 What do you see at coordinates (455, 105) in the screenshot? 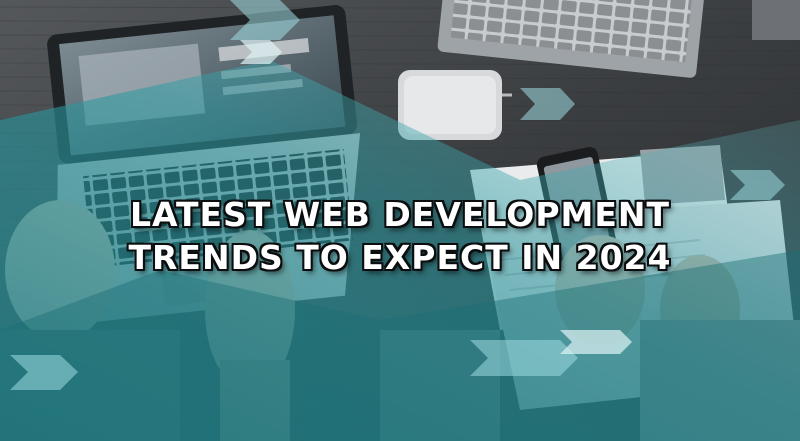
I see `wallet-icon` at bounding box center [455, 105].